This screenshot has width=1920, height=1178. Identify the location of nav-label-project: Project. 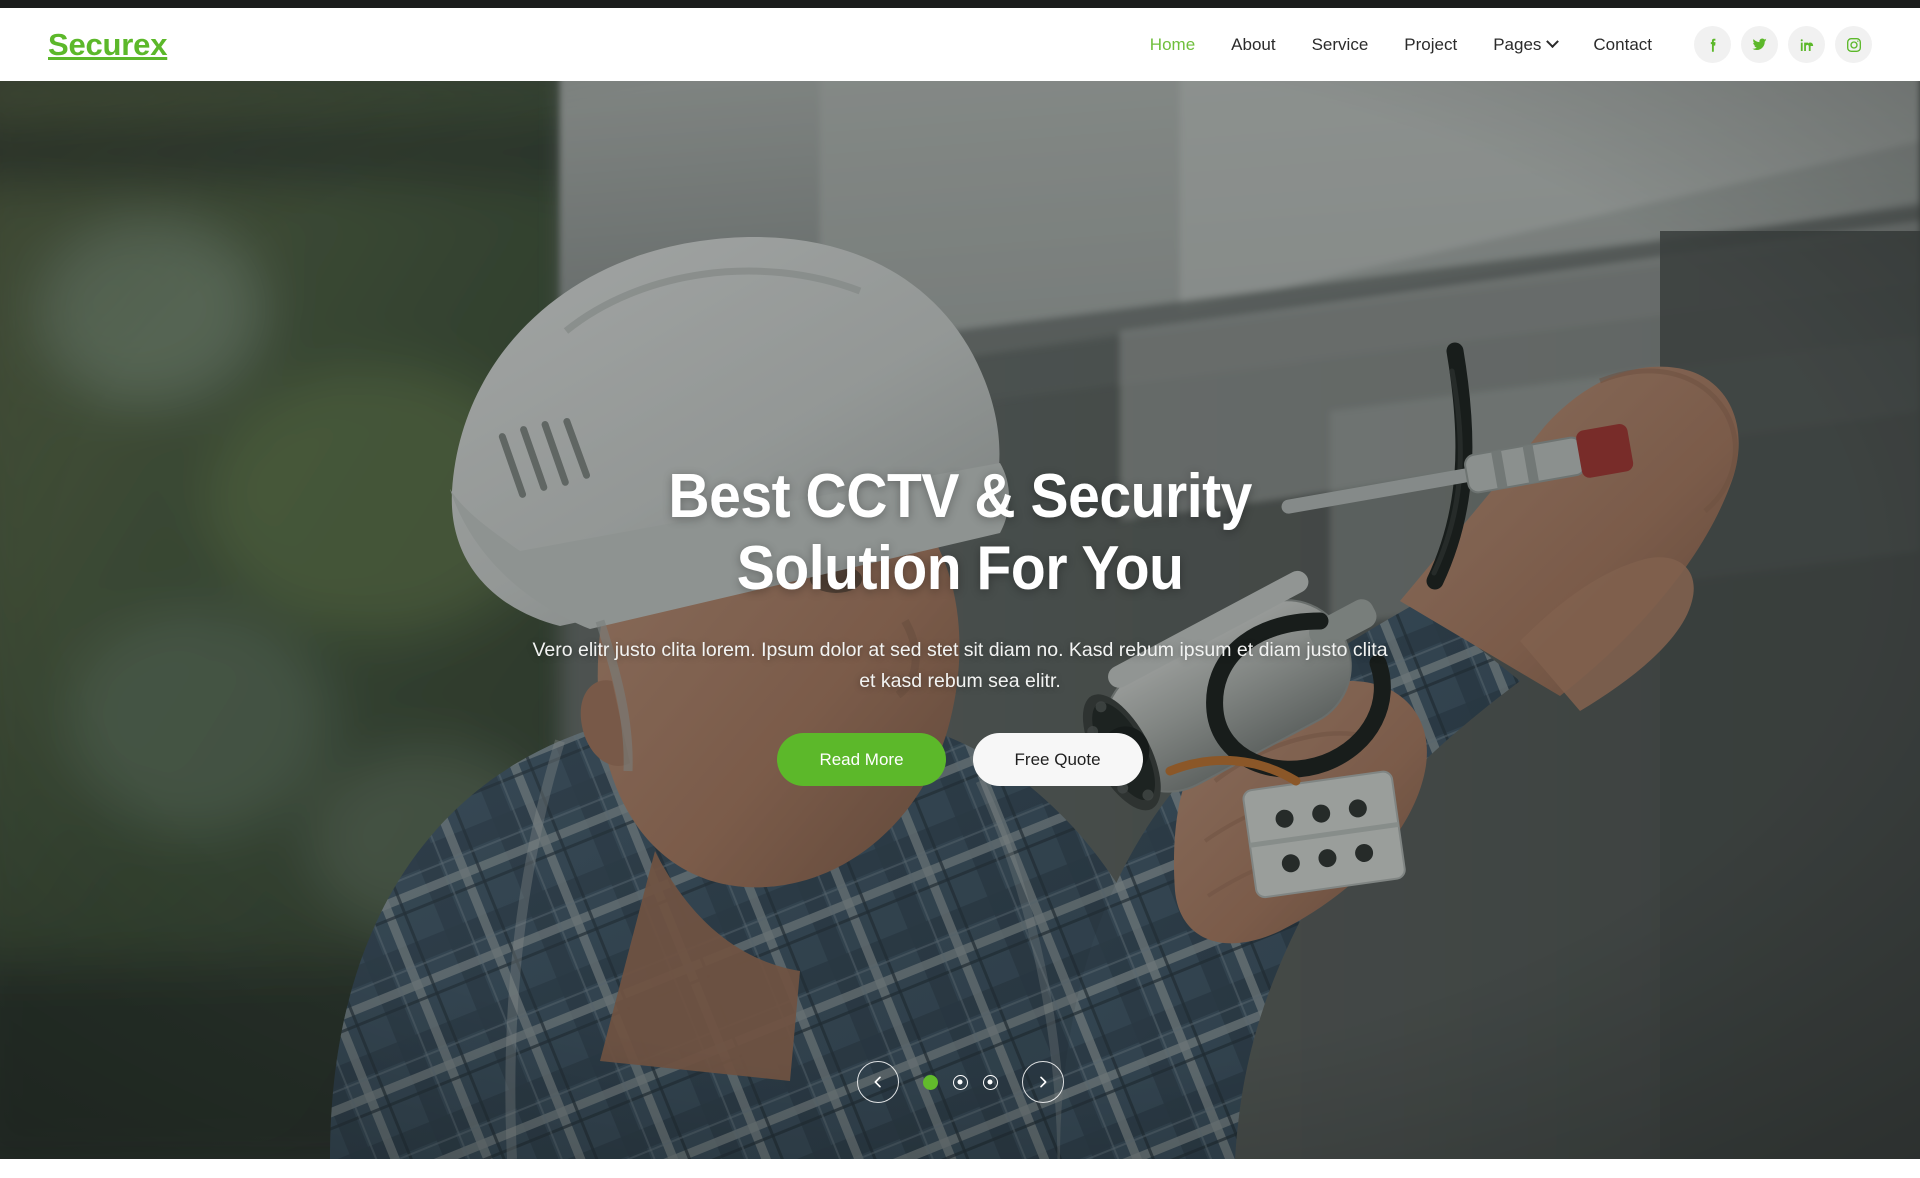
(1431, 44).